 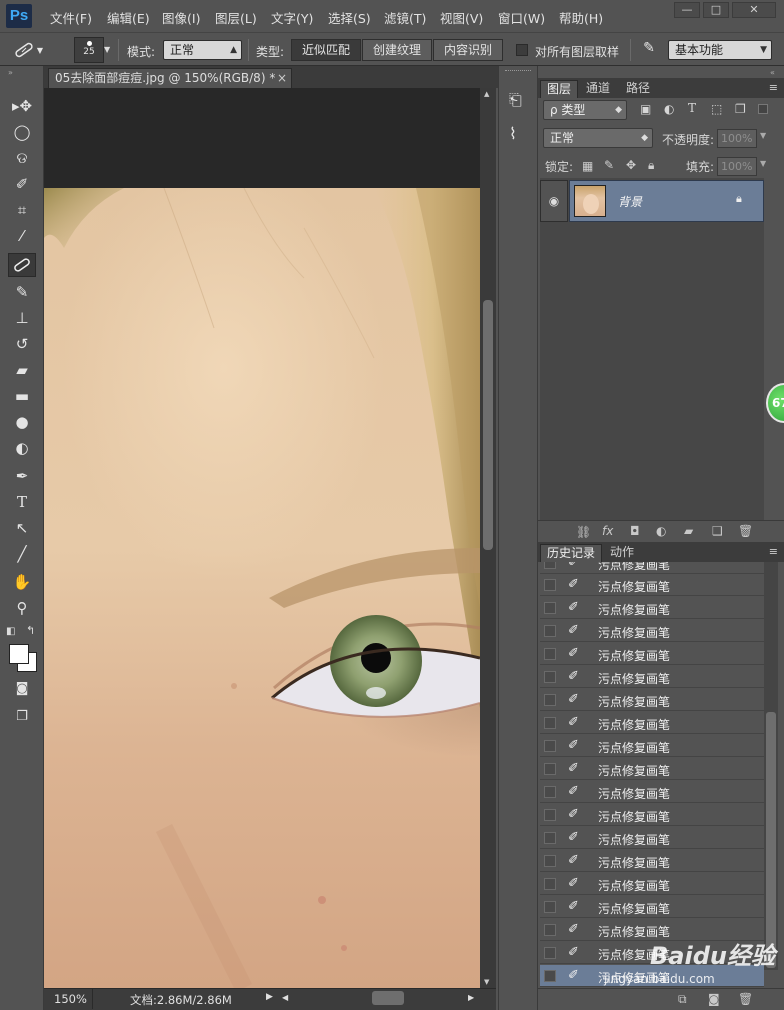 What do you see at coordinates (521, 17) in the screenshot?
I see `menu-window: 窗口(W)` at bounding box center [521, 17].